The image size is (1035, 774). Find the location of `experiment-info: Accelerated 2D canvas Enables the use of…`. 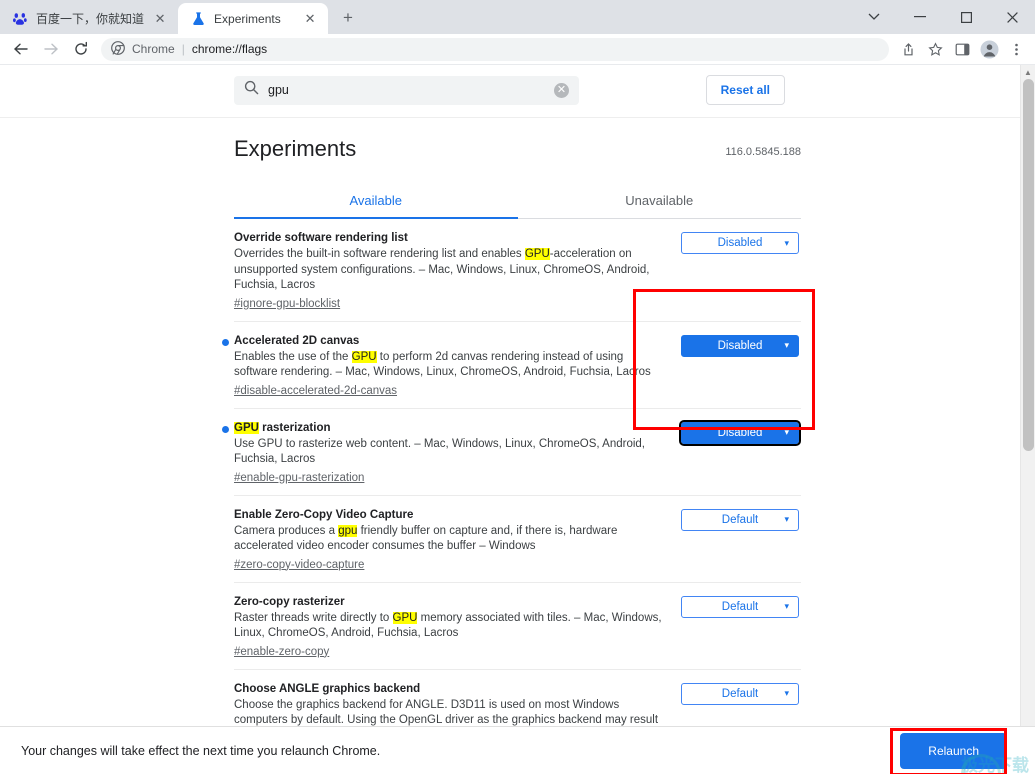

experiment-info: Accelerated 2D canvas Enables the use of… is located at coordinates (445, 367).